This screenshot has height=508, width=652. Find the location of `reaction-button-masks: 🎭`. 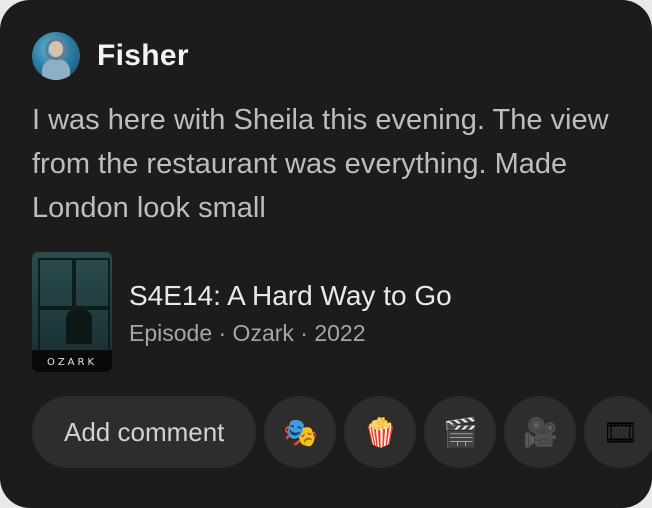

reaction-button-masks: 🎭 is located at coordinates (300, 432).